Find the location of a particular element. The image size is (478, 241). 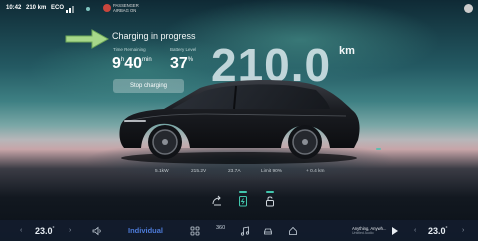

range-gain: + 0.4 km is located at coordinates (315, 171).